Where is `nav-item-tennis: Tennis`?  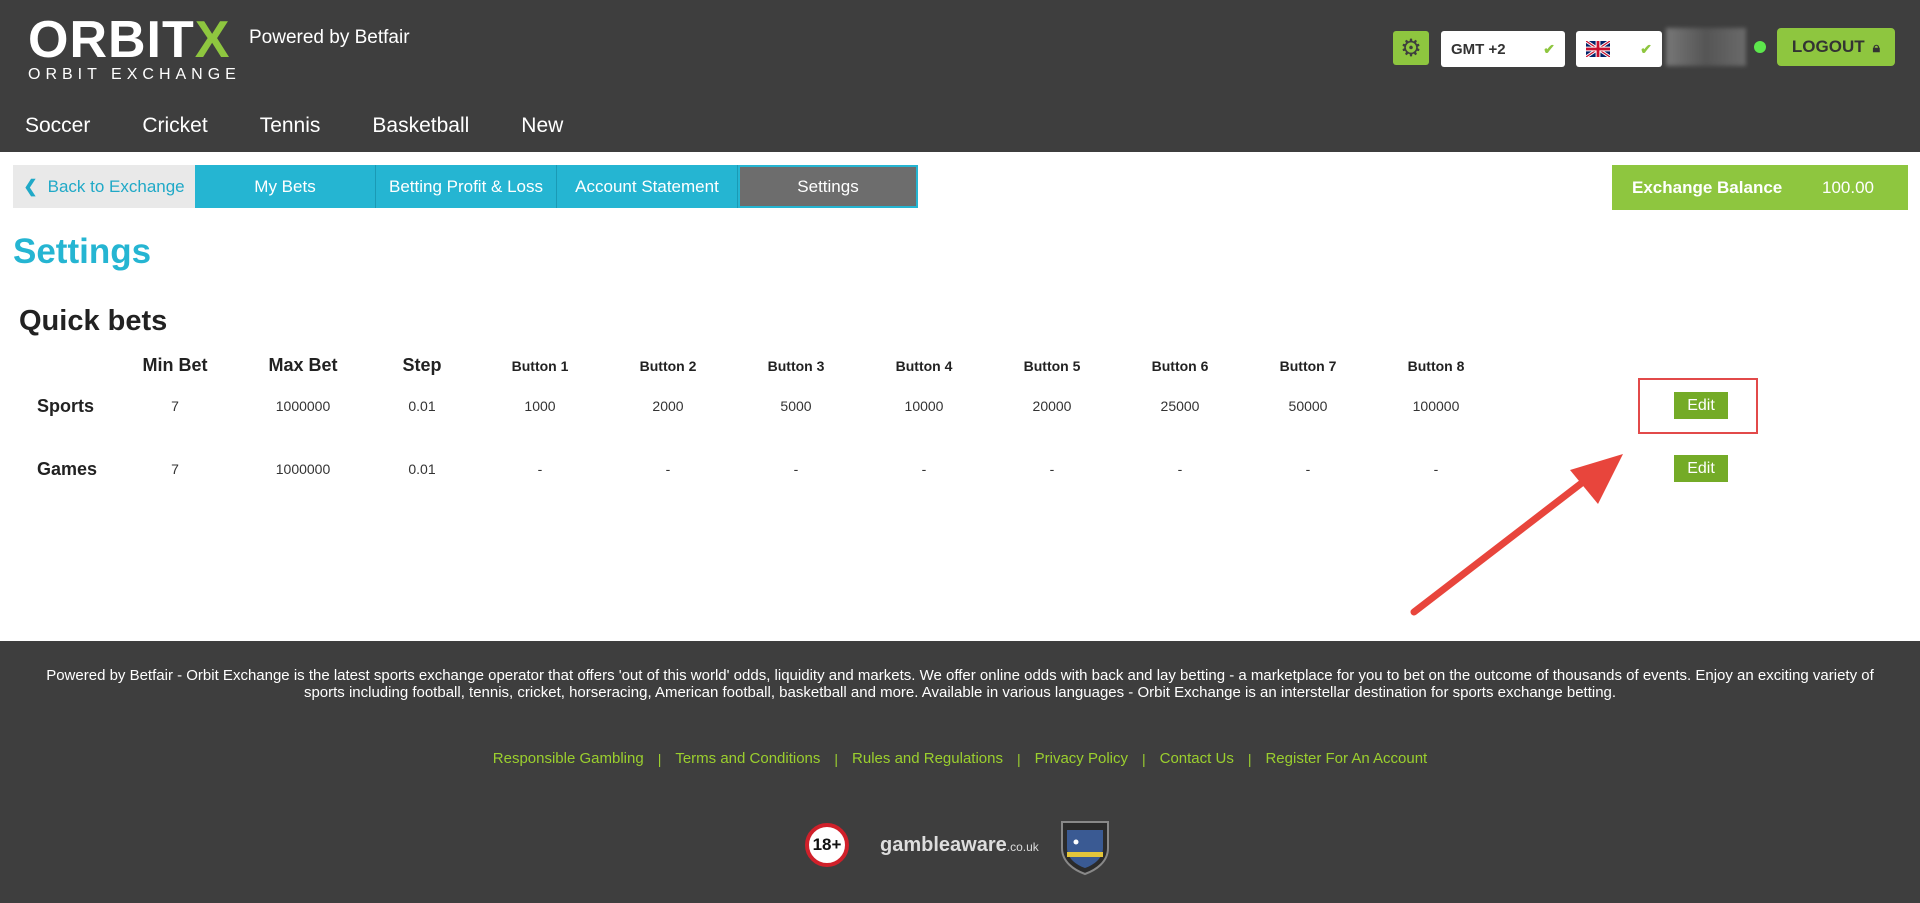 nav-item-tennis: Tennis is located at coordinates (290, 126).